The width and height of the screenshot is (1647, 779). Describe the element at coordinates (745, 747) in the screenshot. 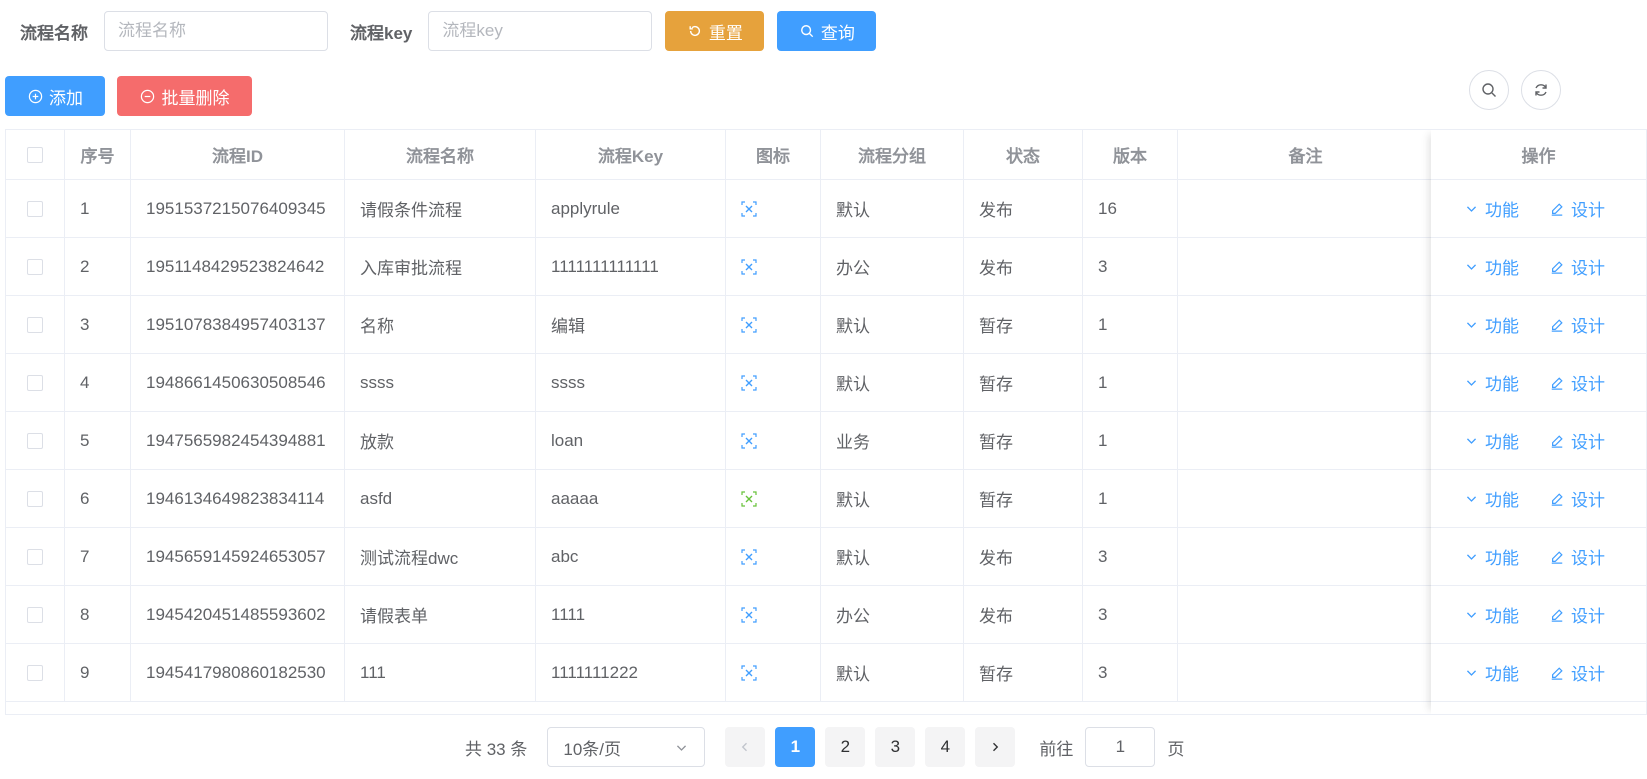

I see `prev-page-button` at that location.